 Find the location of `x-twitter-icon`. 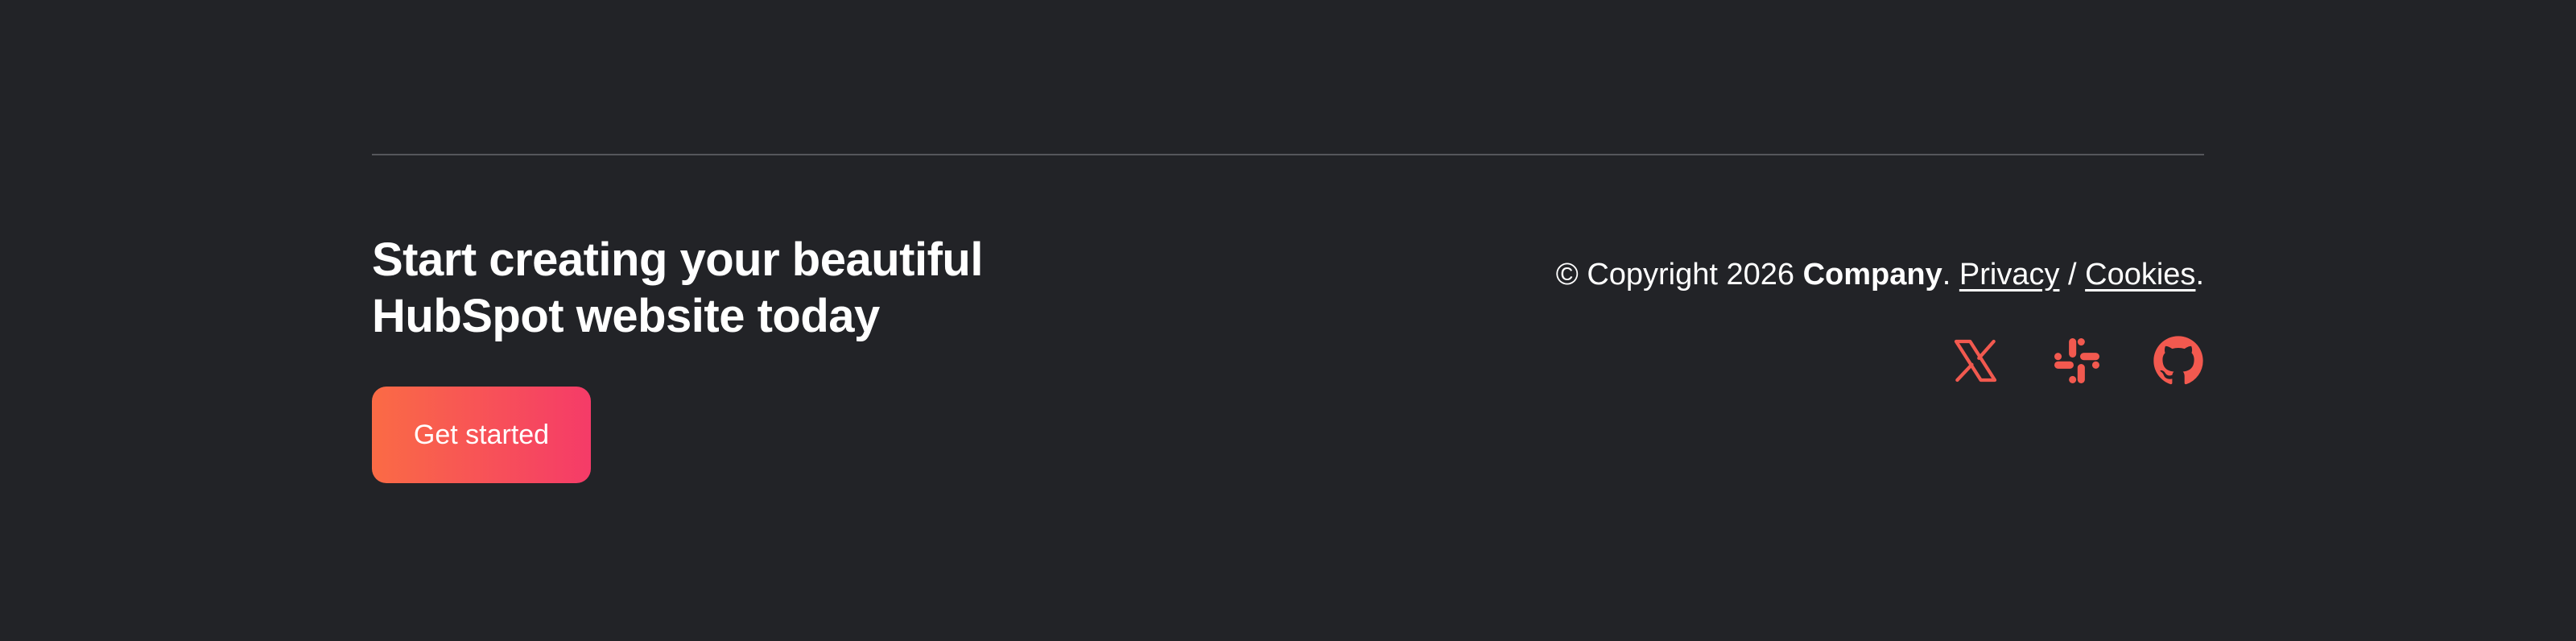

x-twitter-icon is located at coordinates (1975, 361).